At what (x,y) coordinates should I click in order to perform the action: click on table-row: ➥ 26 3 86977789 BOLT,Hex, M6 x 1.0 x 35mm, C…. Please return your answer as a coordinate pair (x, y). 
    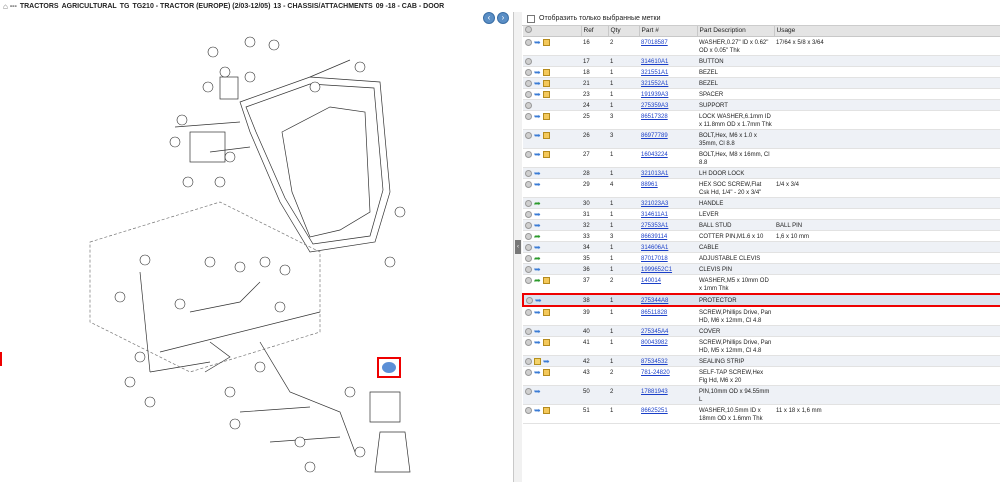
    Looking at the image, I should click on (761, 139).